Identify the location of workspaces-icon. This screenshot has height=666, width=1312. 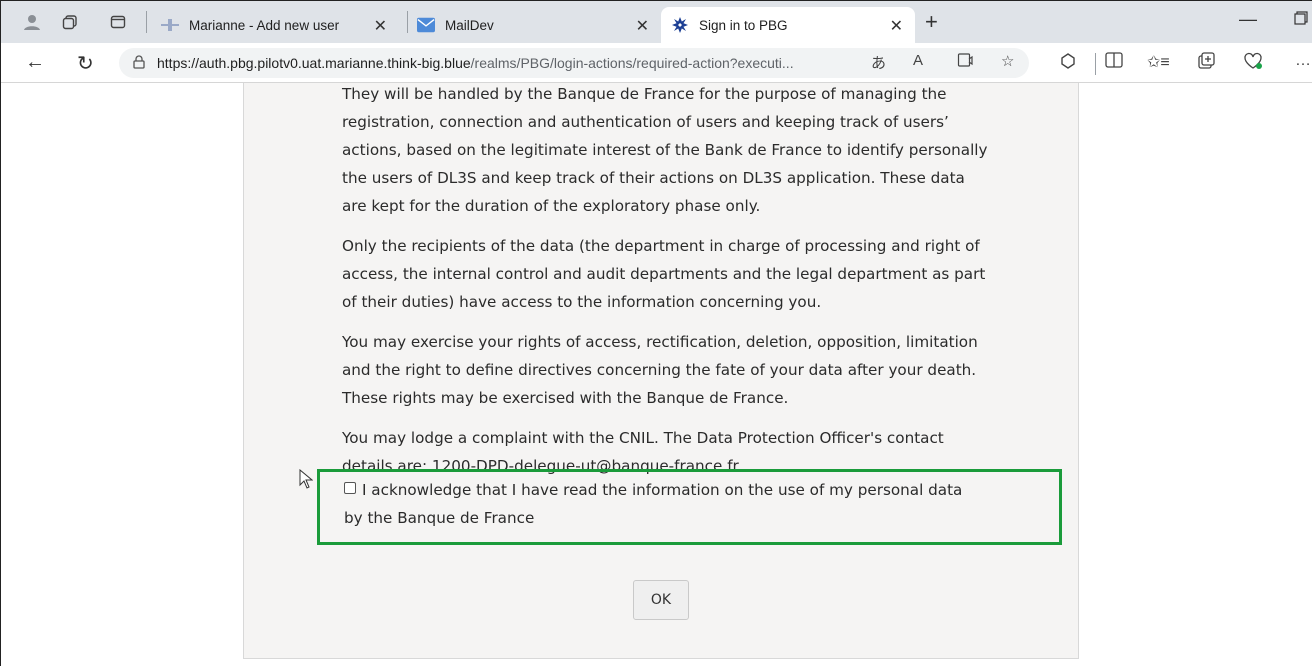
(70, 22).